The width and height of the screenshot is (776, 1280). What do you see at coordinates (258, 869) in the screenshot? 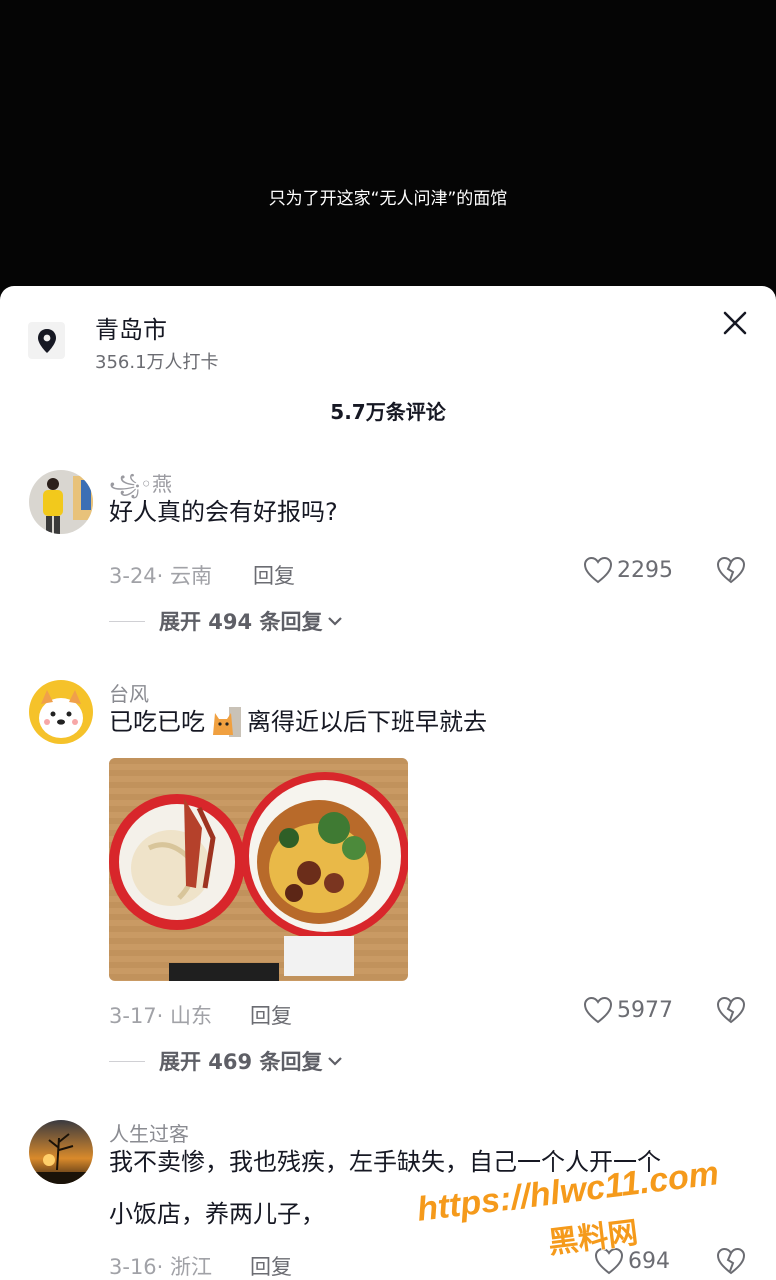
I see `comment-image` at bounding box center [258, 869].